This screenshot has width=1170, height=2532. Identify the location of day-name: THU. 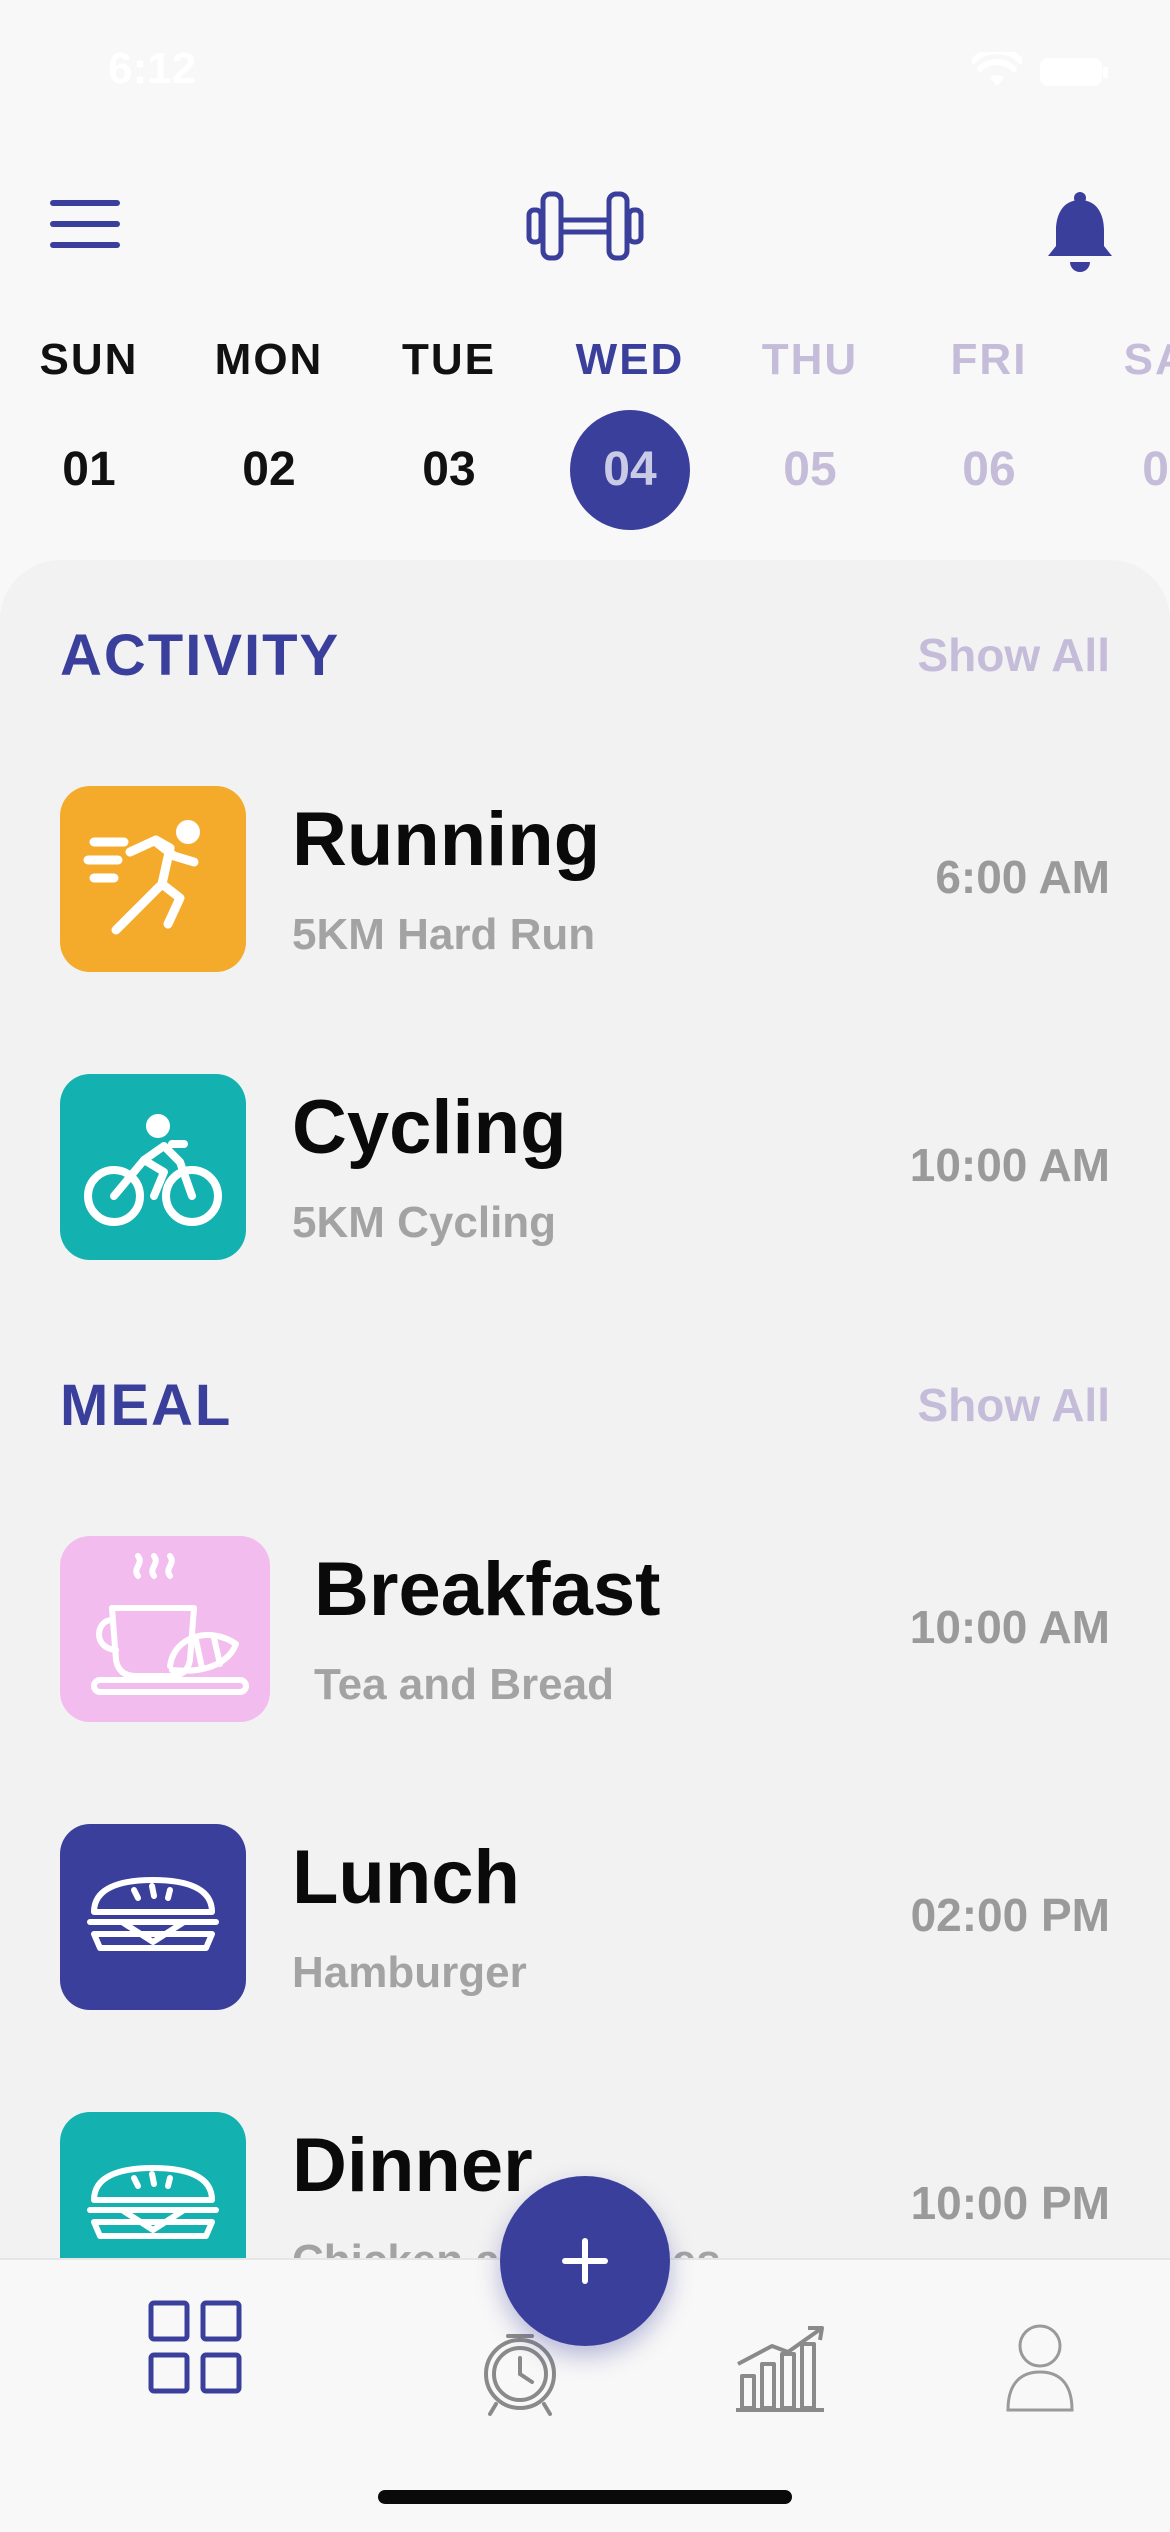
(810, 359).